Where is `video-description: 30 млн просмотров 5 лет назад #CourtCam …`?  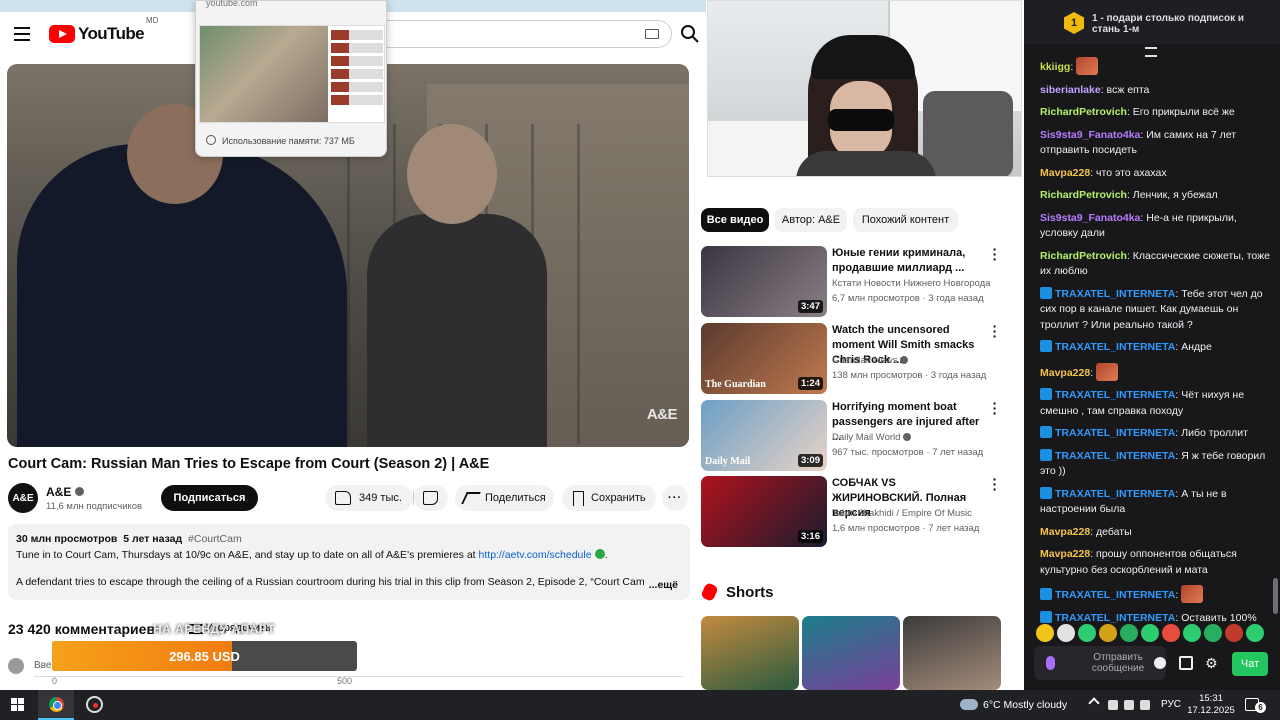 video-description: 30 млн просмотров 5 лет назад #CourtCam … is located at coordinates (349, 562).